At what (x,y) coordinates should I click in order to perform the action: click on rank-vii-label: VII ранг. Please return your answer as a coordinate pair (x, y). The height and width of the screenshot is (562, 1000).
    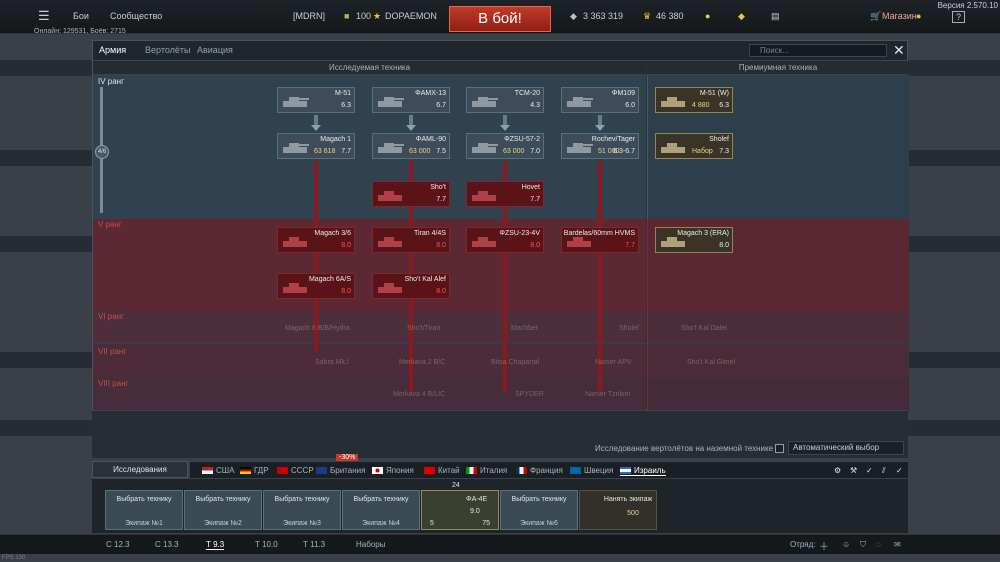
    Looking at the image, I should click on (112, 351).